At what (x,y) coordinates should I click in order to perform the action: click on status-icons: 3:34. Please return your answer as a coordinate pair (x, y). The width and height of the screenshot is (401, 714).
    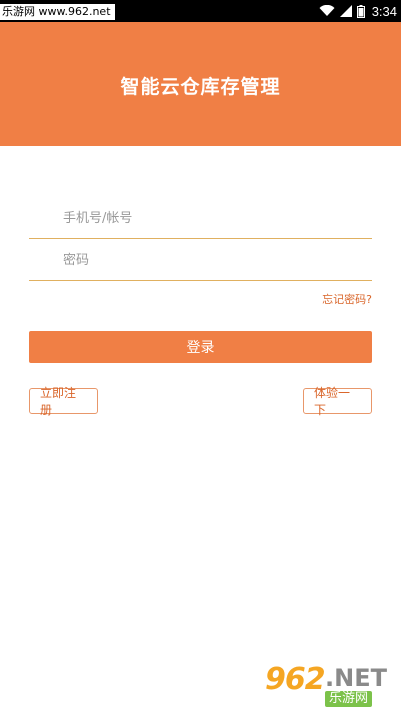
    Looking at the image, I should click on (358, 11).